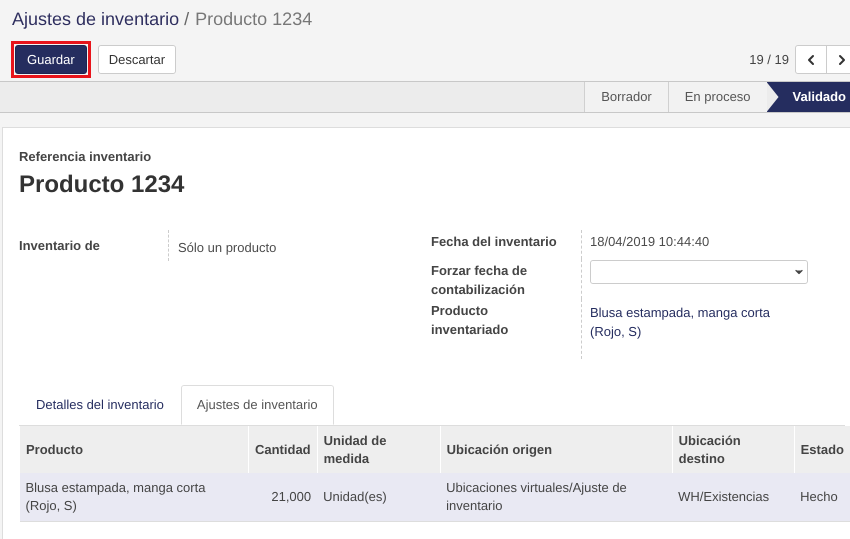 The width and height of the screenshot is (850, 539). Describe the element at coordinates (556, 497) in the screenshot. I see `table-cell: Ubicaciones virtuales/Ajuste de inventario` at that location.